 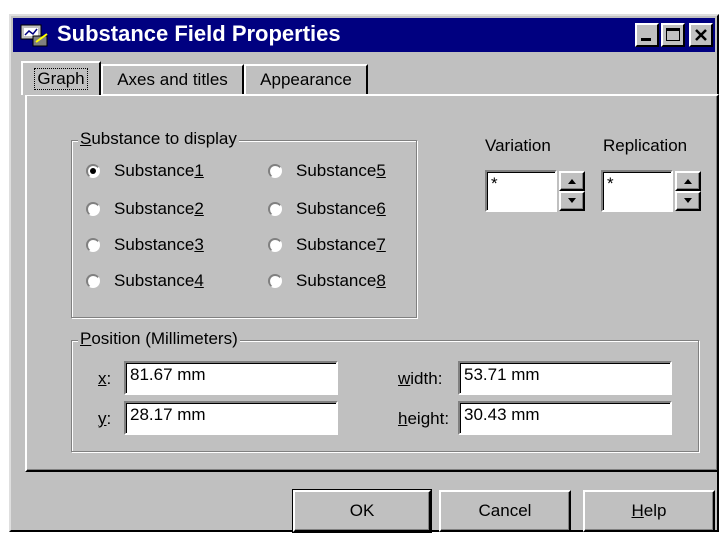 I want to click on tab-axes-and-titles: Axes and titles, so click(x=172, y=79).